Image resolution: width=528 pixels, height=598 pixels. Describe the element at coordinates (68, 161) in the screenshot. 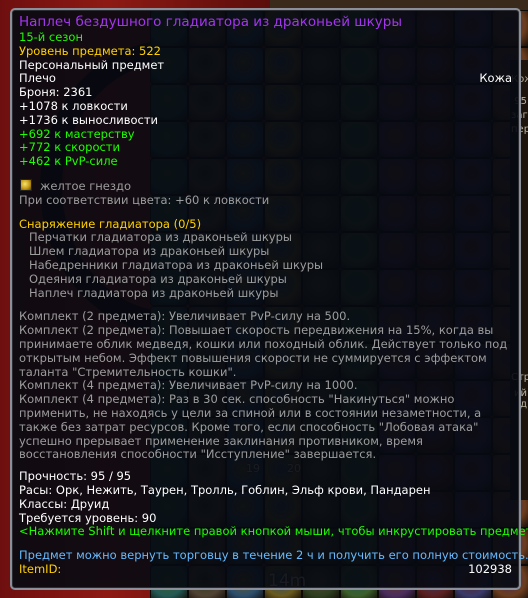

I see `stat-pvp-power: +462 к PvP-силе` at that location.